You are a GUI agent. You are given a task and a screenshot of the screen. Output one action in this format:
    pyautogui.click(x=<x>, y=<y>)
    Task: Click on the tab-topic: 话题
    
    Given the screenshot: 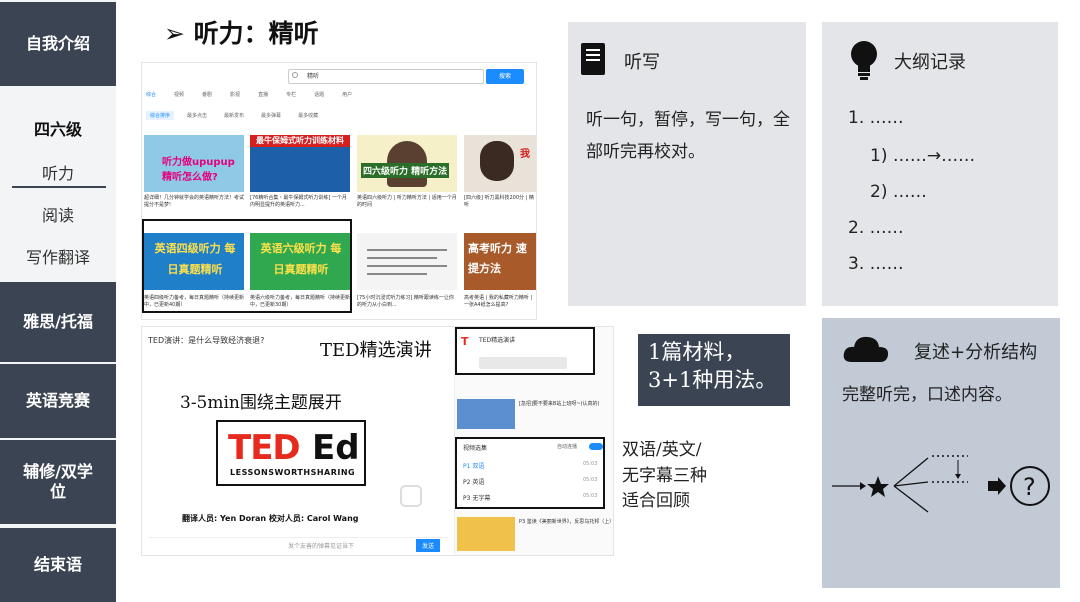 What is the action you would take?
    pyautogui.click(x=319, y=94)
    